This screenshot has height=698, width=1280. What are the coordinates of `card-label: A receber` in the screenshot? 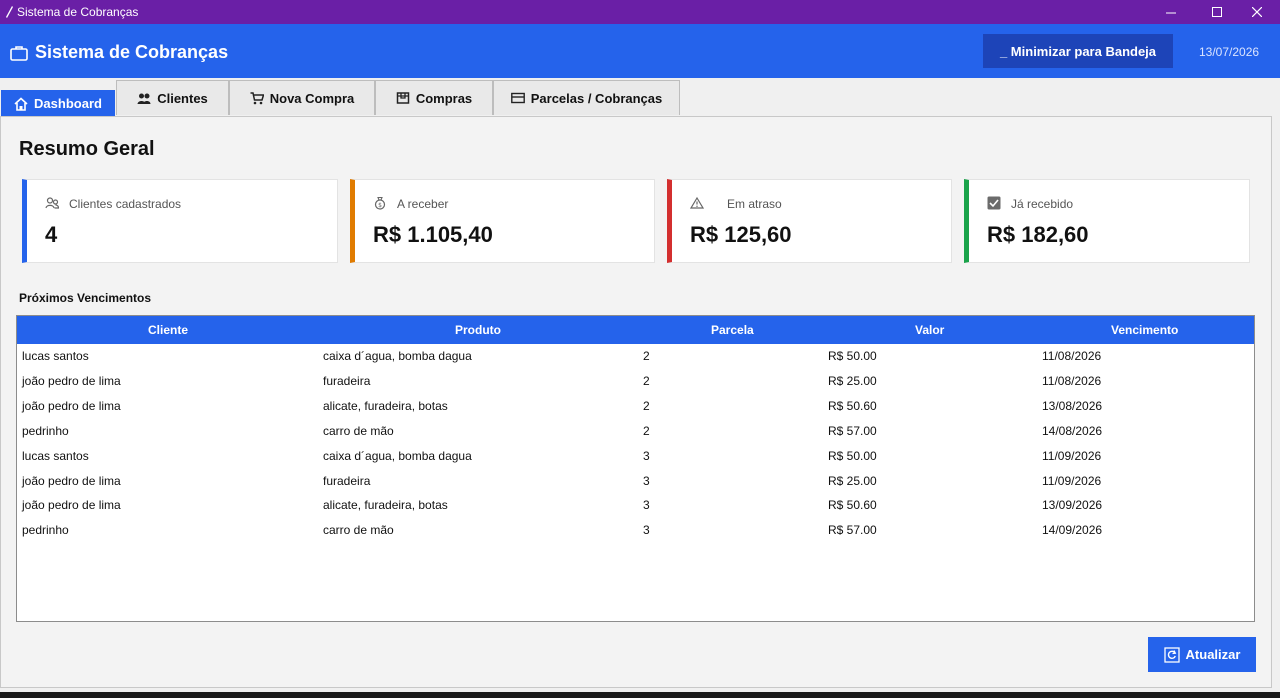 It's located at (423, 204).